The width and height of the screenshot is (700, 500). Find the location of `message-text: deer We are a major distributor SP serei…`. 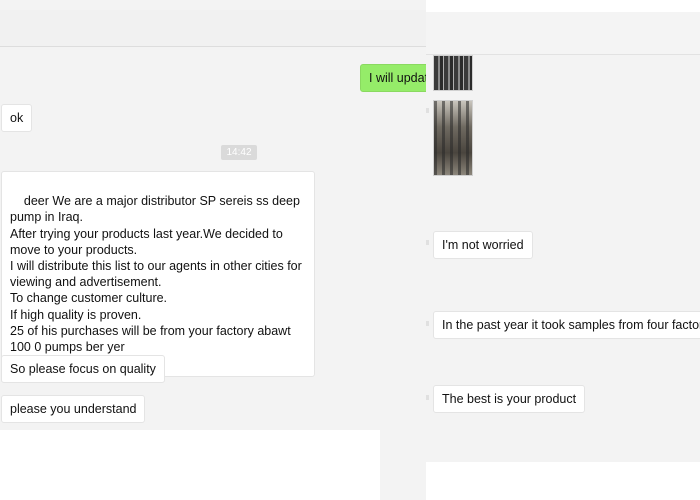

message-text: deer We are a major distributor SP serei… is located at coordinates (156, 274).